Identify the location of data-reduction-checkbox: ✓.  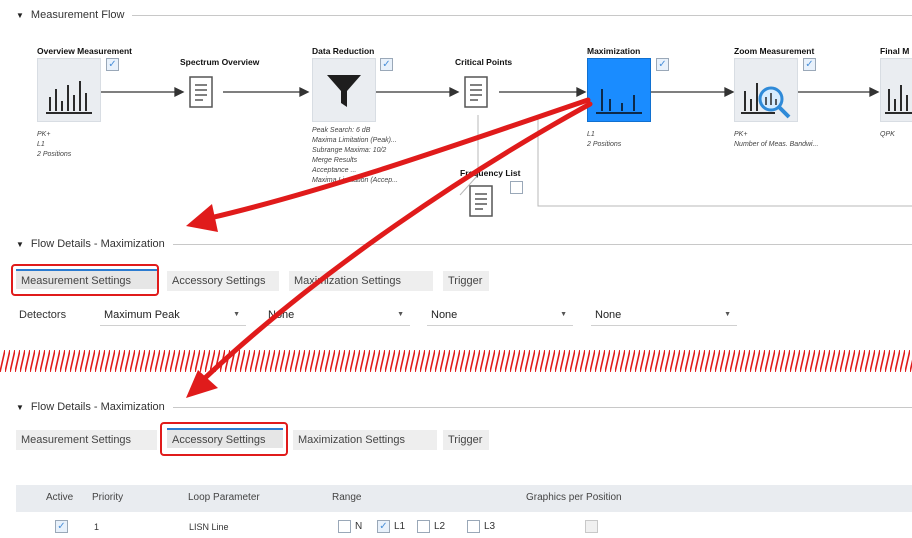
(386, 64).